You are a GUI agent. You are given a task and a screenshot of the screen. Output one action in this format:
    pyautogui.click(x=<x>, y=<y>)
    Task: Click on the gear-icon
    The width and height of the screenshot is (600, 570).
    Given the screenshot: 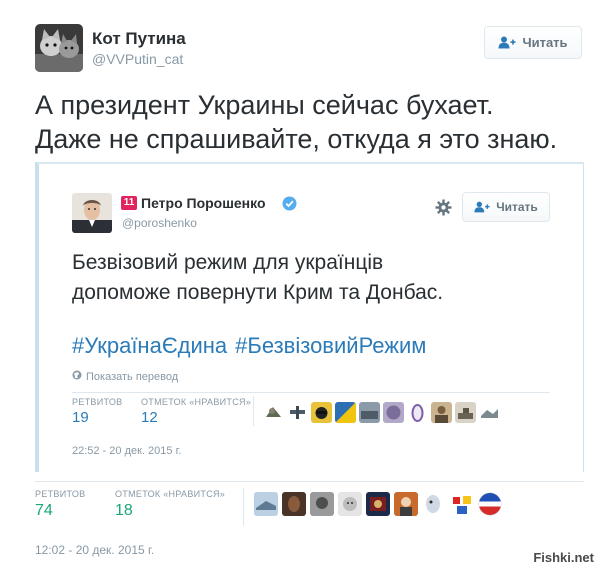 What is the action you would take?
    pyautogui.click(x=443, y=210)
    